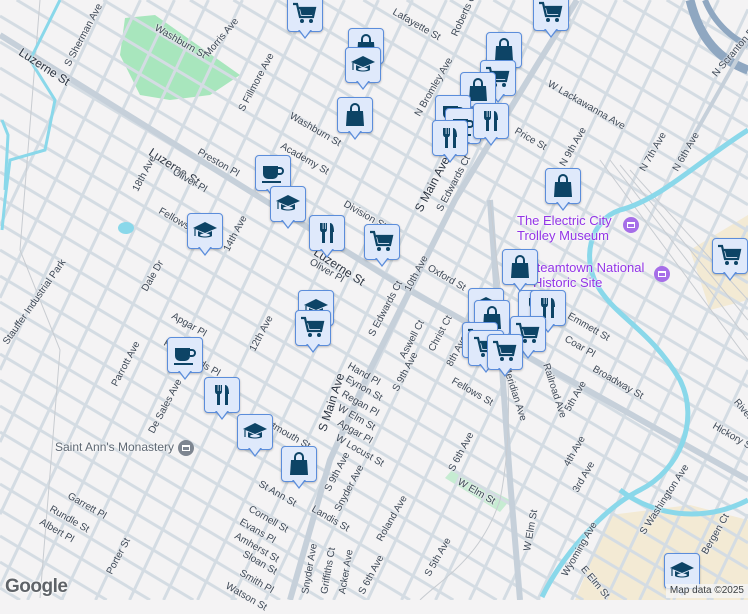 Image resolution: width=748 pixels, height=614 pixels. I want to click on monastery-icon, so click(186, 448).